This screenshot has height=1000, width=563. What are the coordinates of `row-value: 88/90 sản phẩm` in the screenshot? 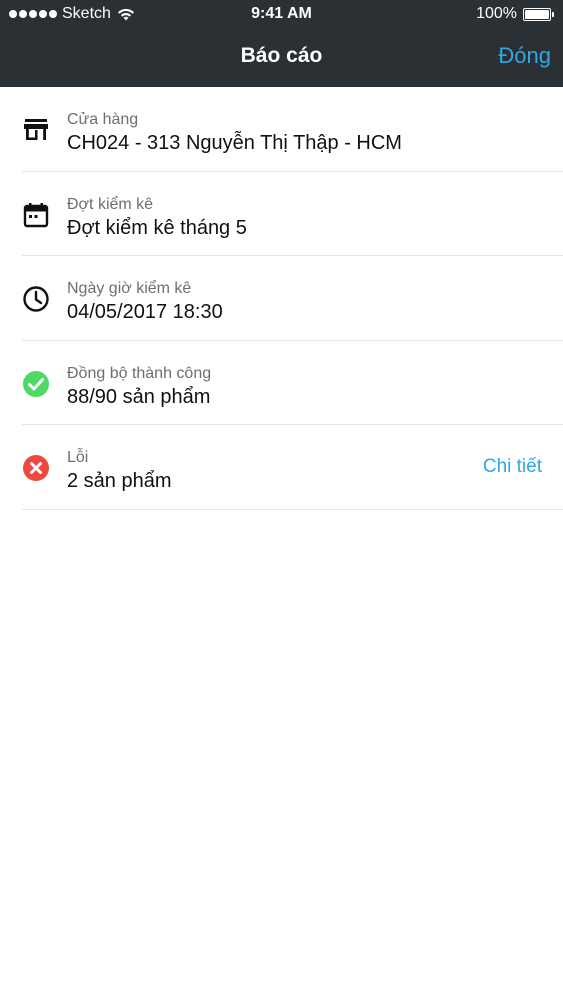 It's located at (139, 396).